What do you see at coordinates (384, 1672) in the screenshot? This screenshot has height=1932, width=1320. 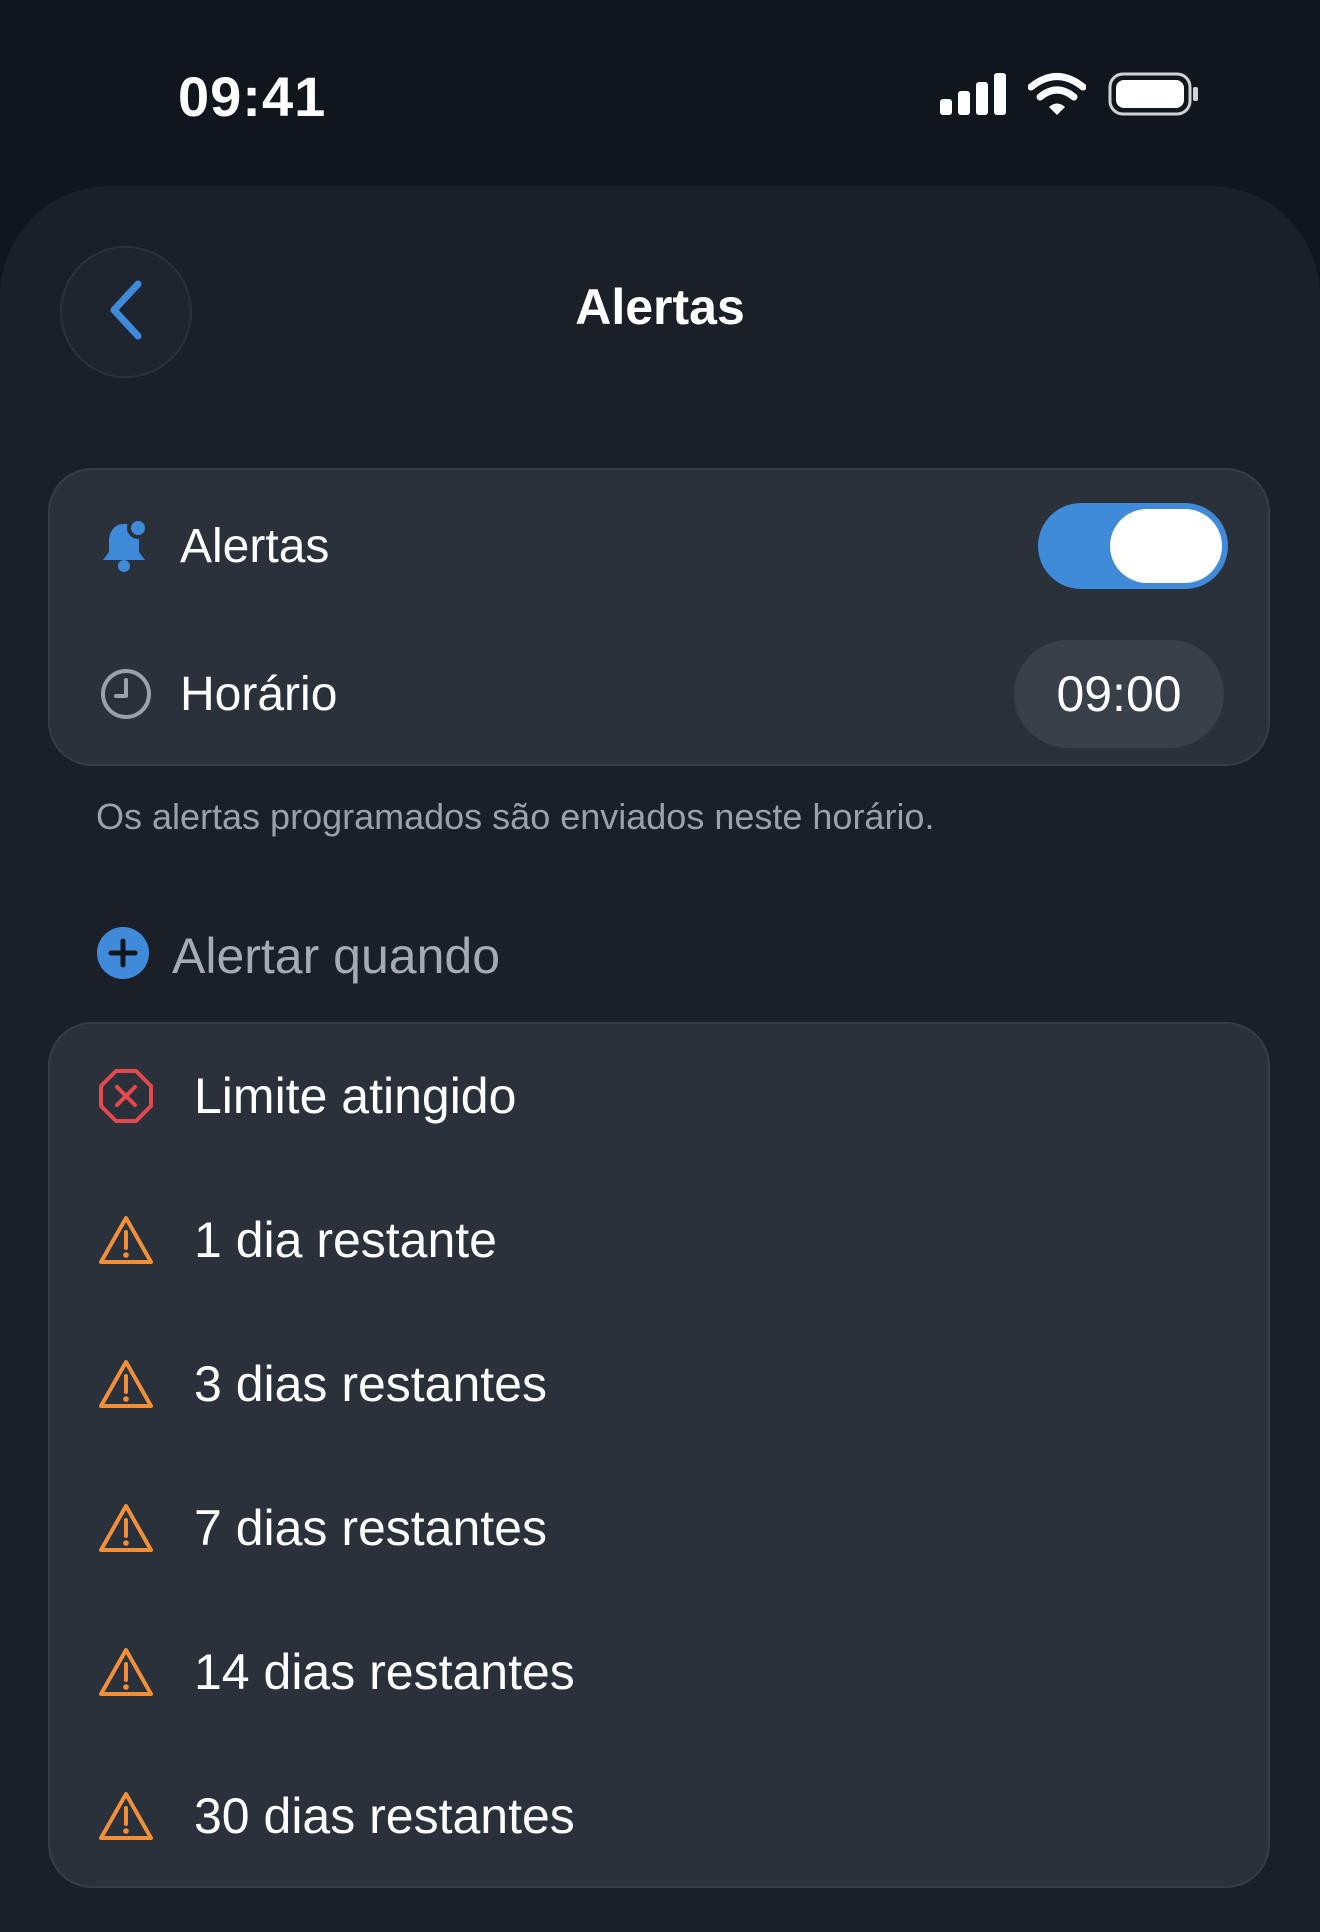 I see `list-item-label: 14 dias restantes` at bounding box center [384, 1672].